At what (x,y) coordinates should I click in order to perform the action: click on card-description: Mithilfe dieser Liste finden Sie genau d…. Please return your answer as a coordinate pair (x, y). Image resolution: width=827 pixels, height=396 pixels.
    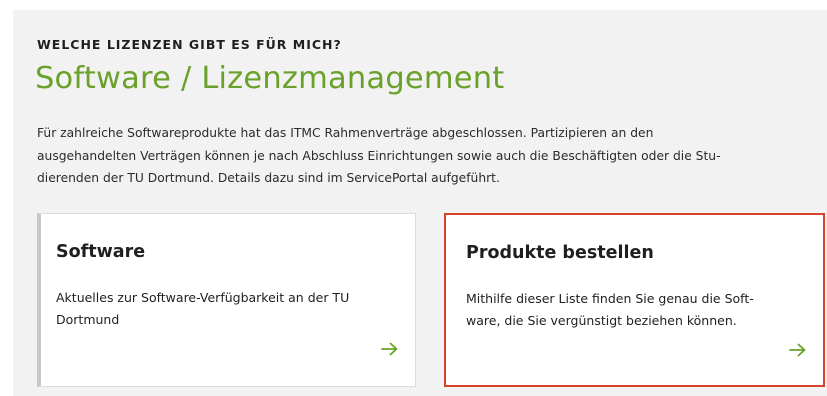
    Looking at the image, I should click on (610, 310).